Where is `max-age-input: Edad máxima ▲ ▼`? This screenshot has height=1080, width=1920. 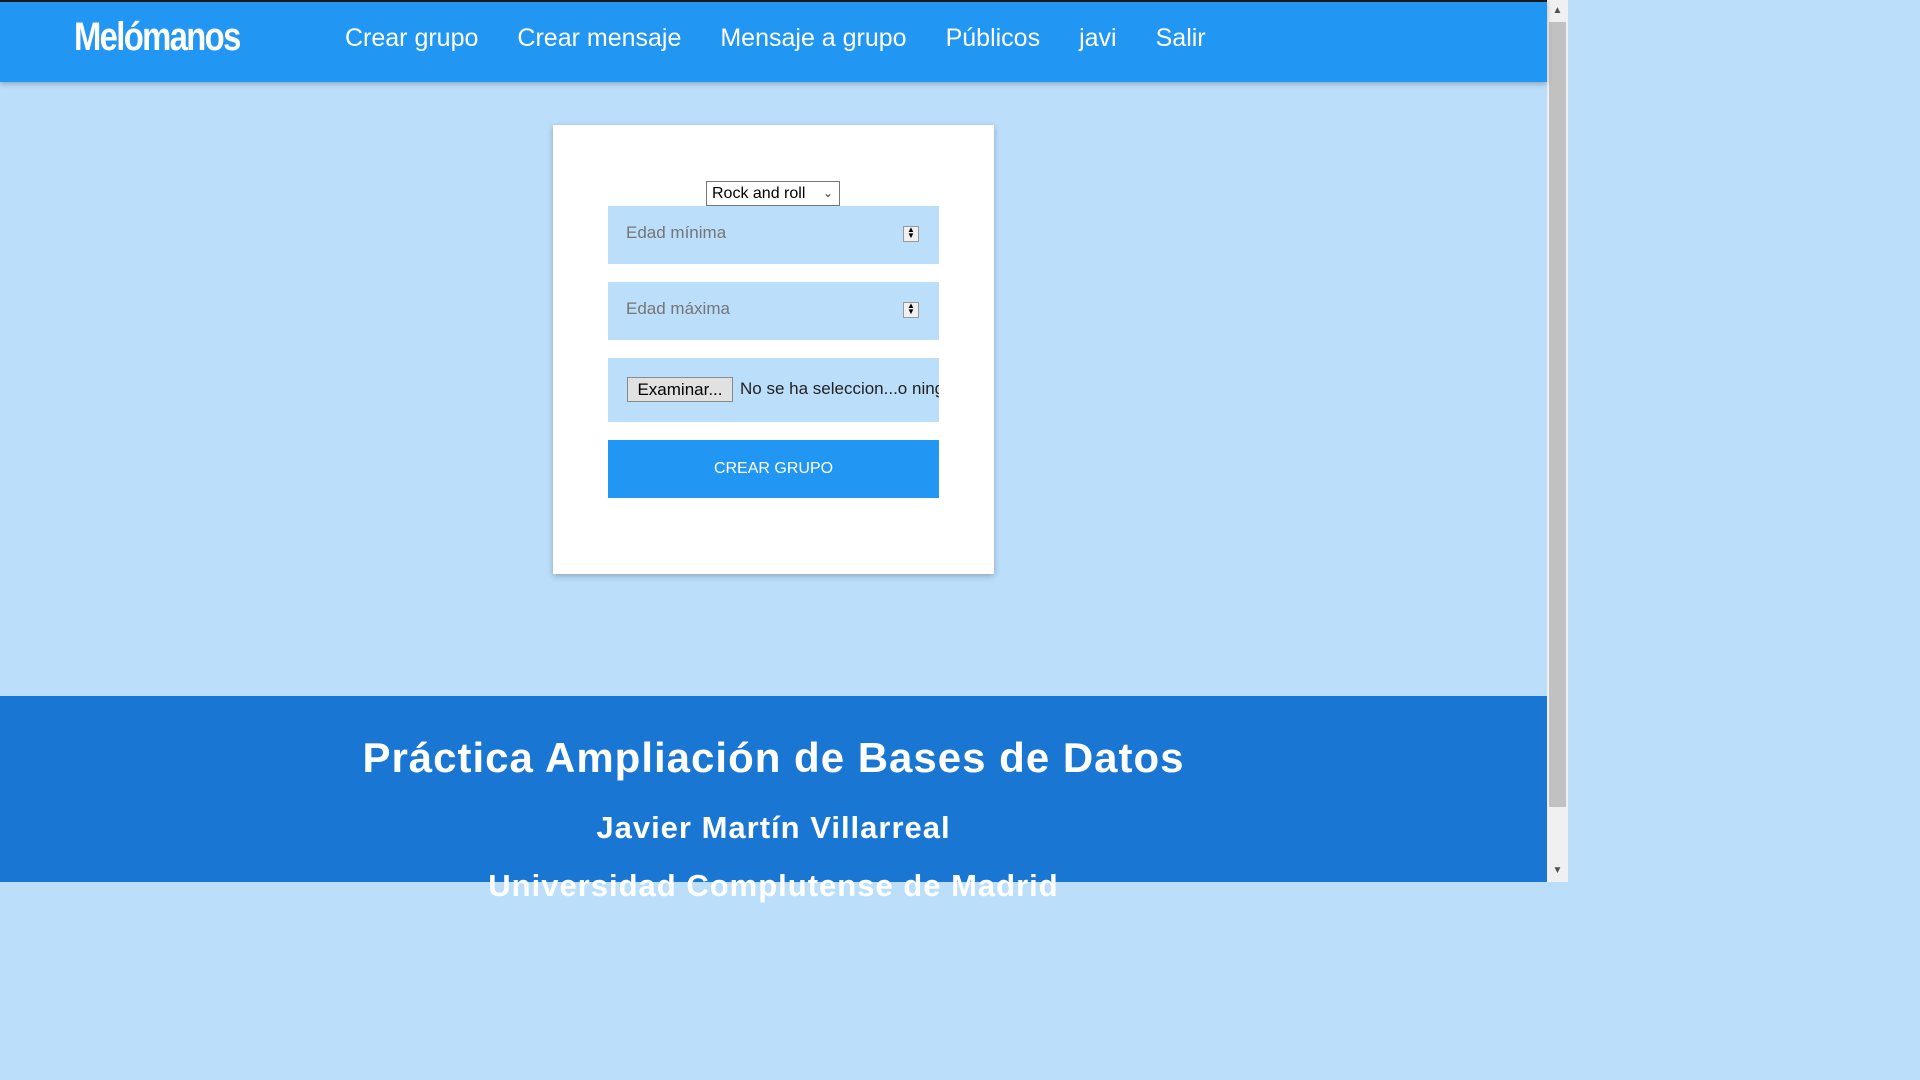 max-age-input: Edad máxima ▲ ▼ is located at coordinates (773, 311).